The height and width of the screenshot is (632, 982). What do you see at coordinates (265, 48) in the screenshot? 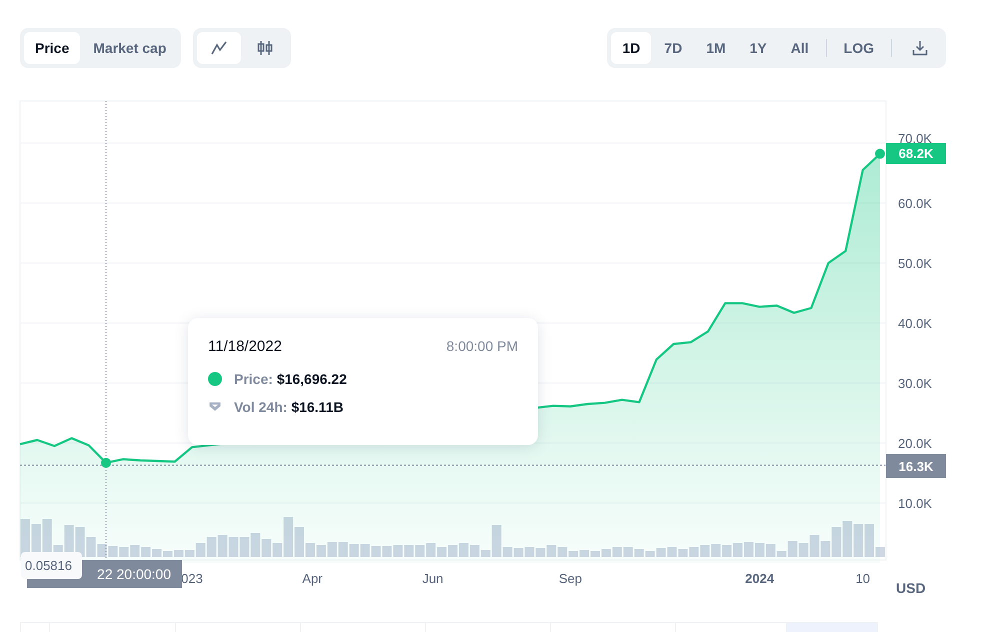
I see `candlestick-icon` at bounding box center [265, 48].